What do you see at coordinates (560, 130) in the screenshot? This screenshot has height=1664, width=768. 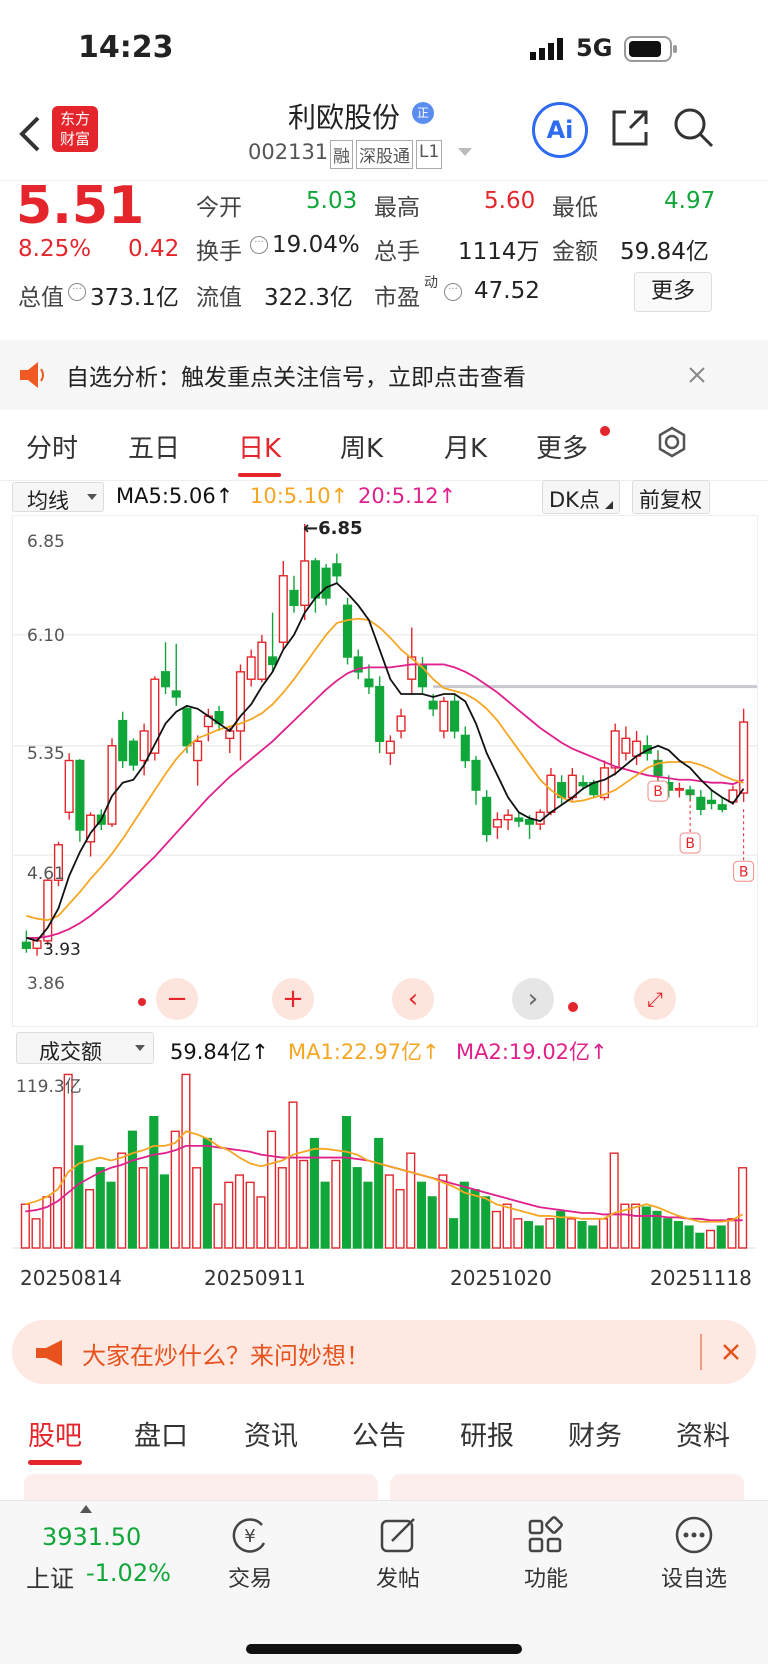 I see `ai-button: Ai` at bounding box center [560, 130].